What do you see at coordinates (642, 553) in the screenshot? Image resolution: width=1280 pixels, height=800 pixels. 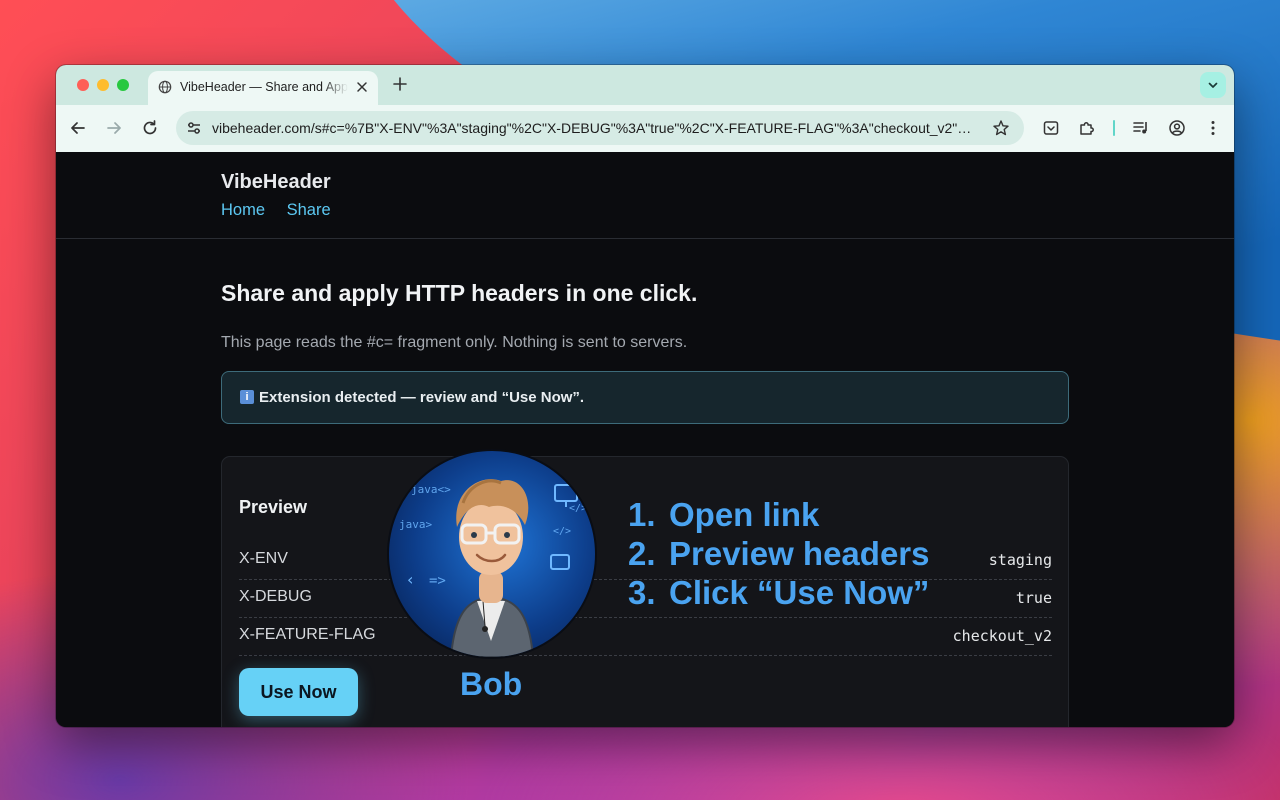 I see `step-number: 2.` at bounding box center [642, 553].